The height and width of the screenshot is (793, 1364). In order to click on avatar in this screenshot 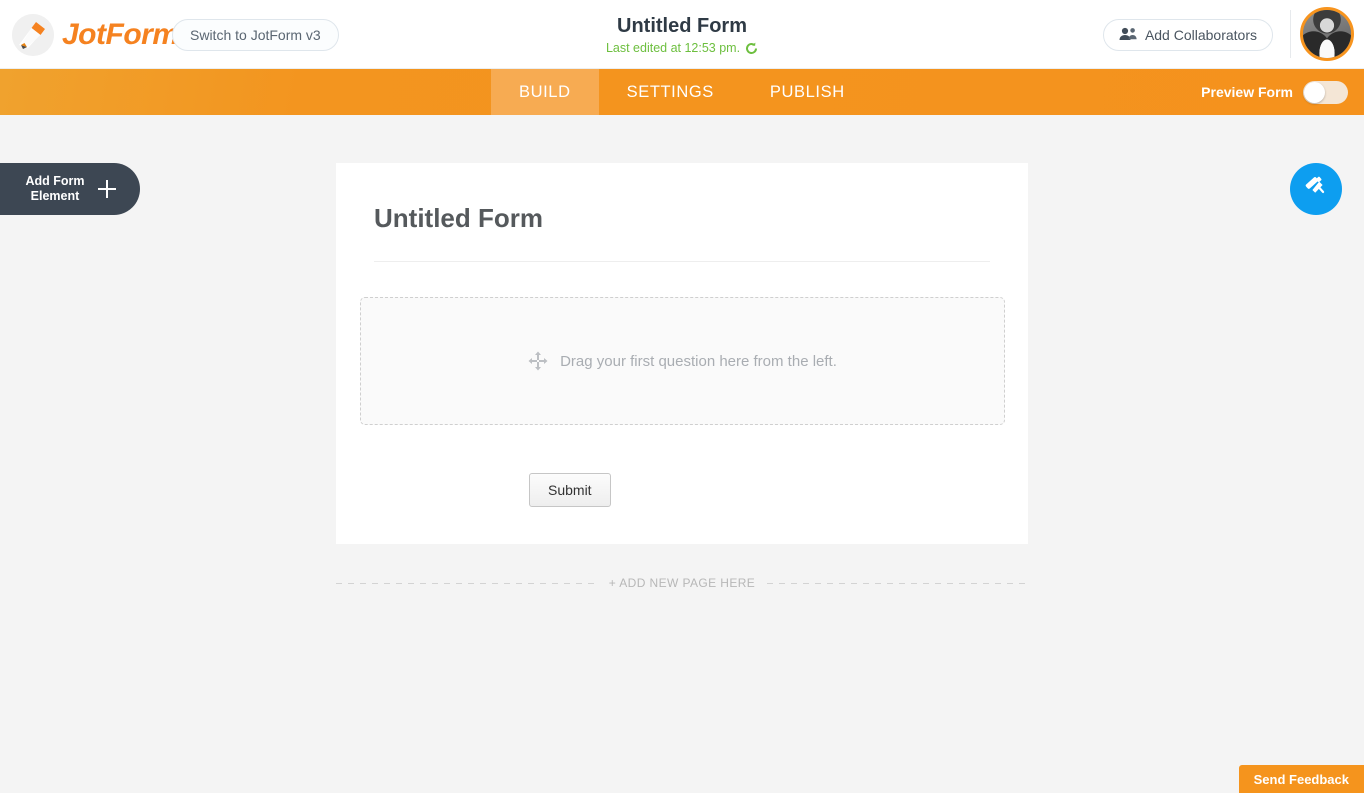, I will do `click(1327, 34)`.